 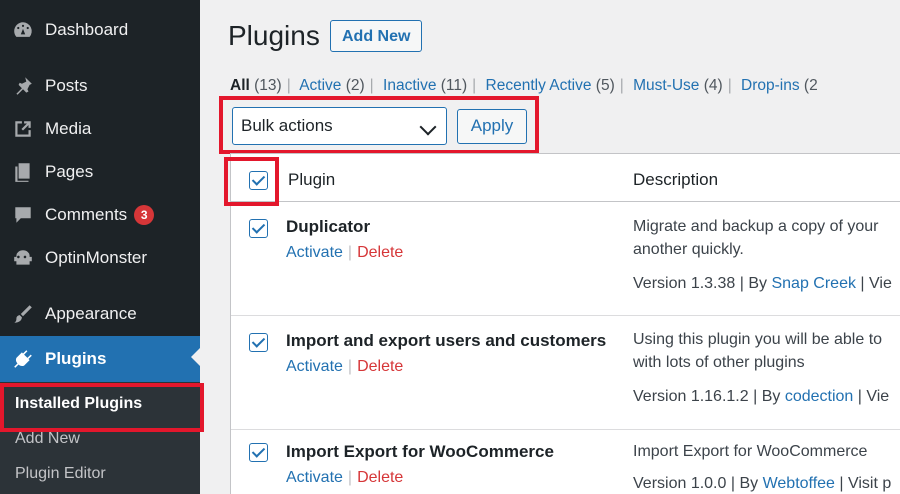 I want to click on pages-icon, so click(x=23, y=172).